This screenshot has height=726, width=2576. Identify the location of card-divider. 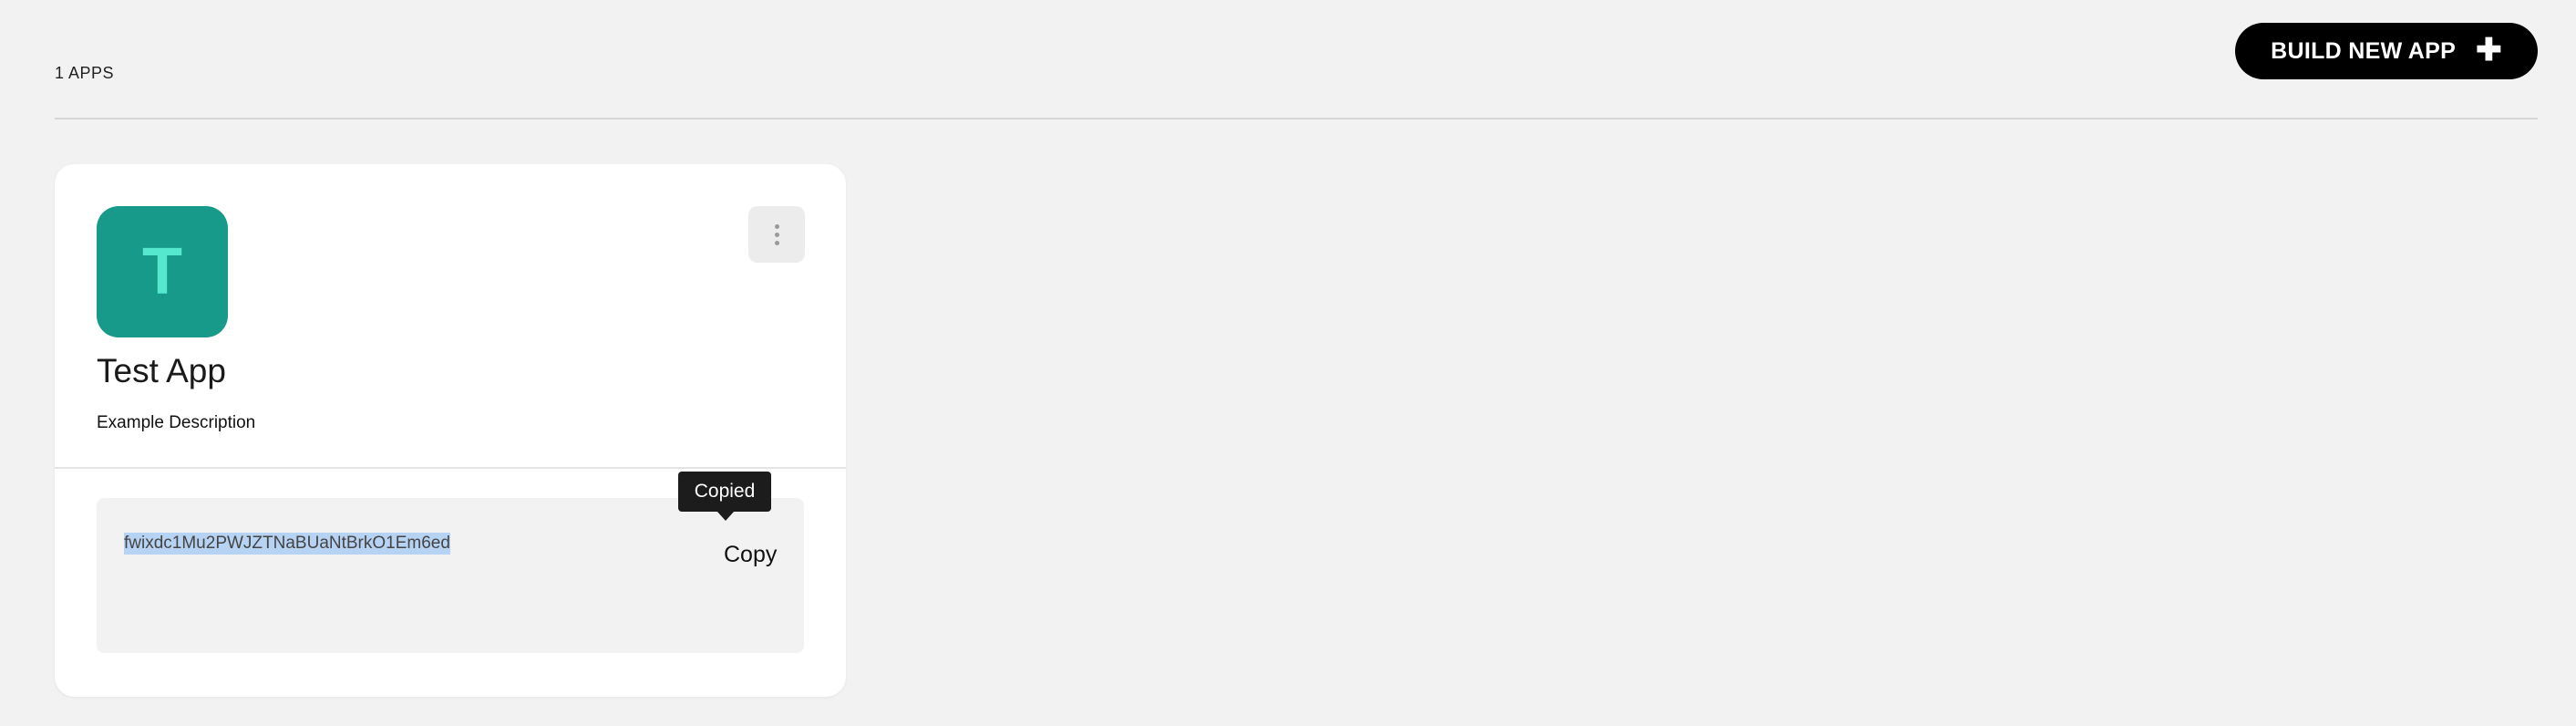
(450, 468).